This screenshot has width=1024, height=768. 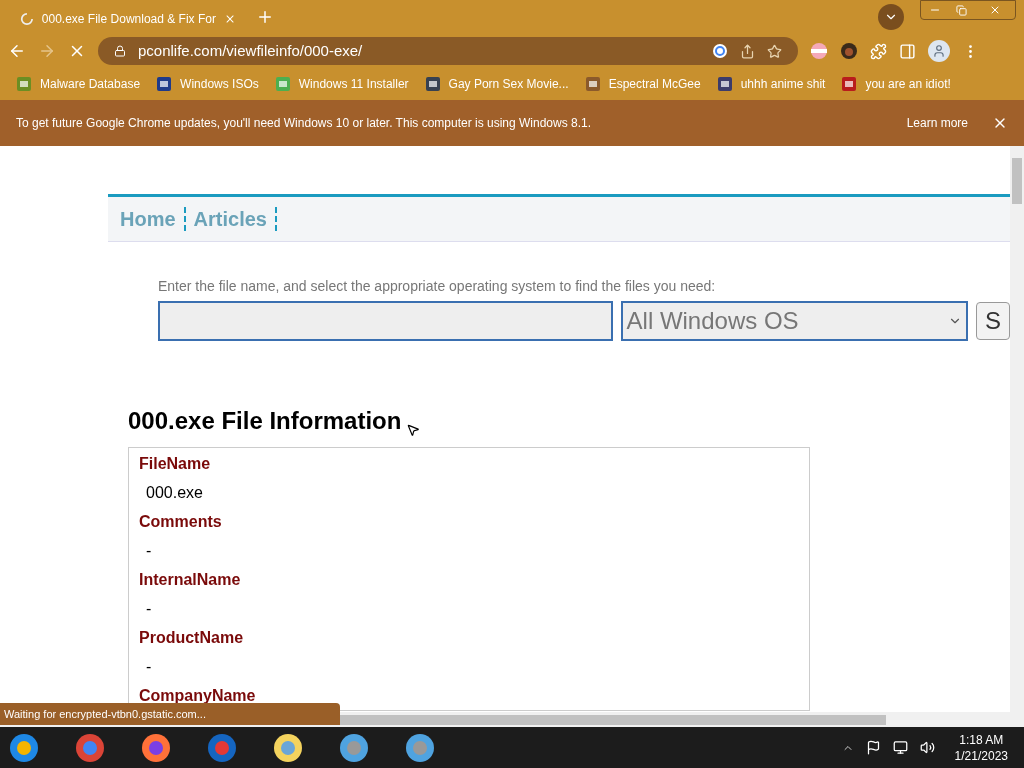 I want to click on profile-avatar, so click(x=939, y=51).